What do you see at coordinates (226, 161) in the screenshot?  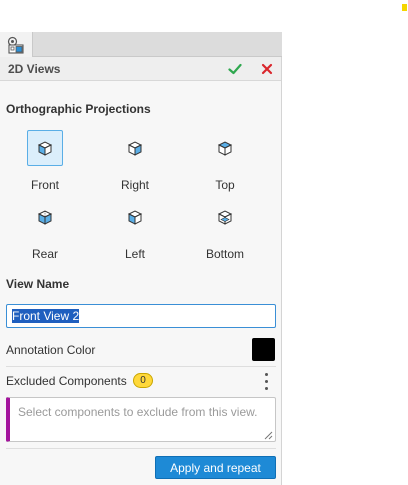 I see `top-view-button: Top` at bounding box center [226, 161].